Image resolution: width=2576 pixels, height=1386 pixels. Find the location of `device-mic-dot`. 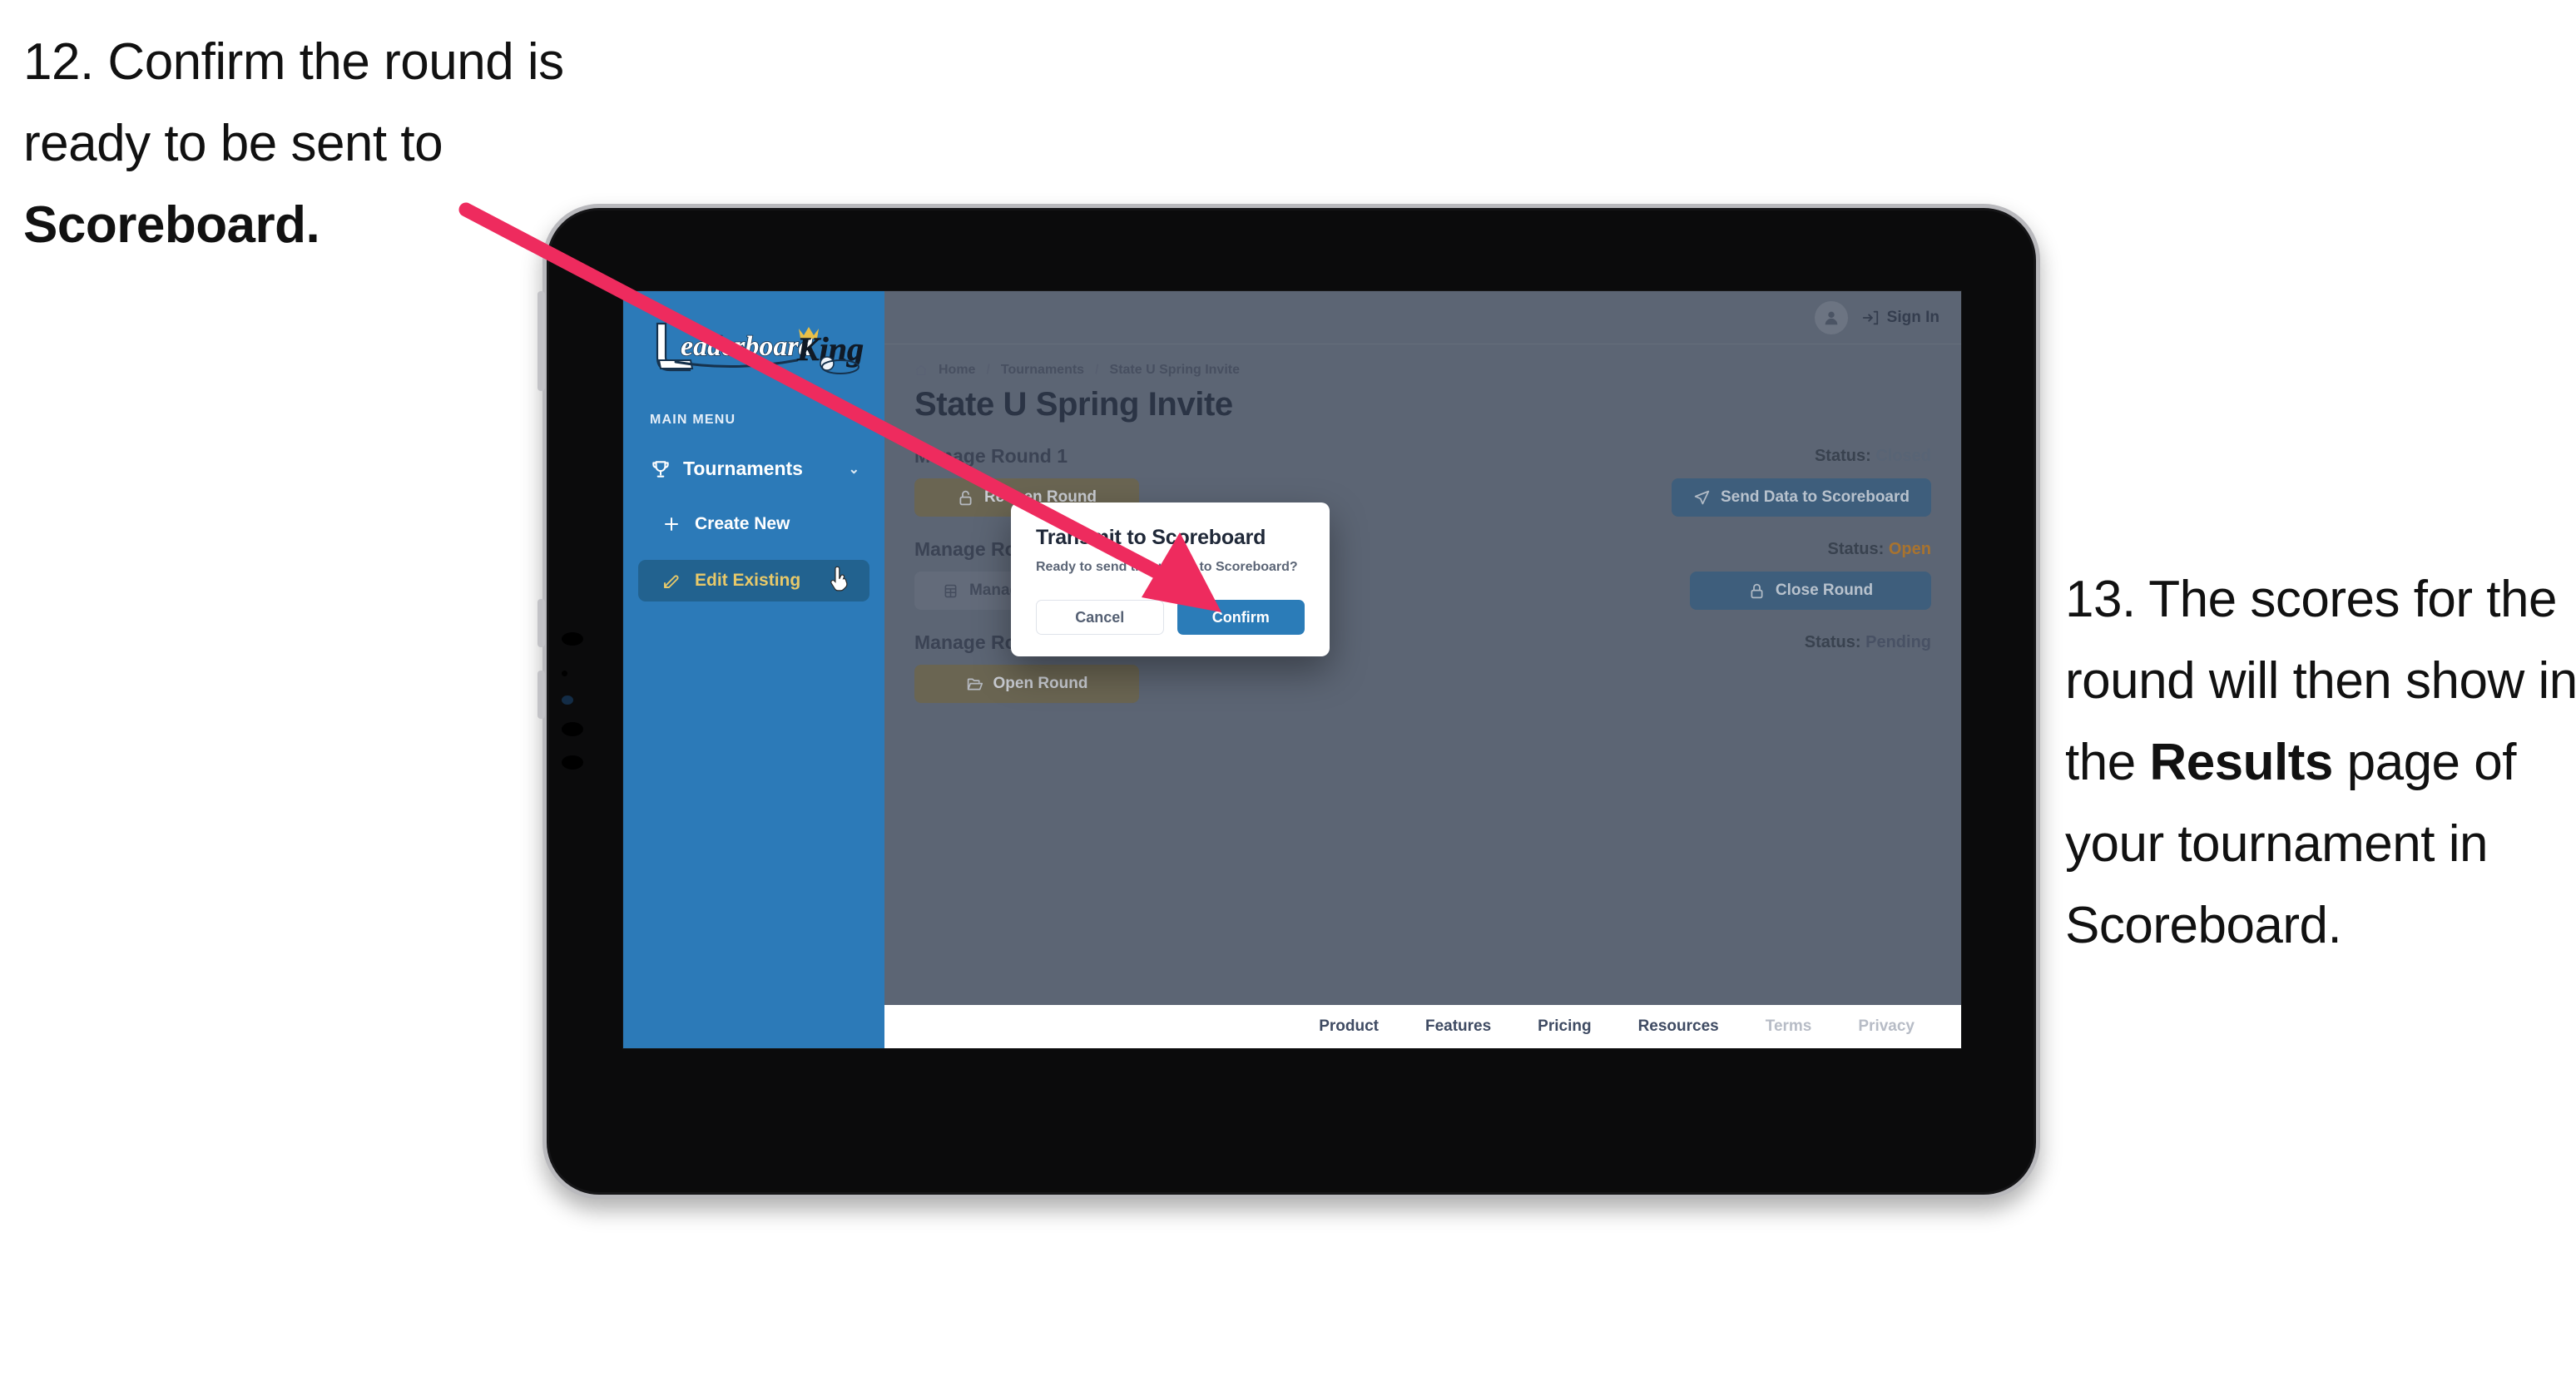

device-mic-dot is located at coordinates (564, 673).